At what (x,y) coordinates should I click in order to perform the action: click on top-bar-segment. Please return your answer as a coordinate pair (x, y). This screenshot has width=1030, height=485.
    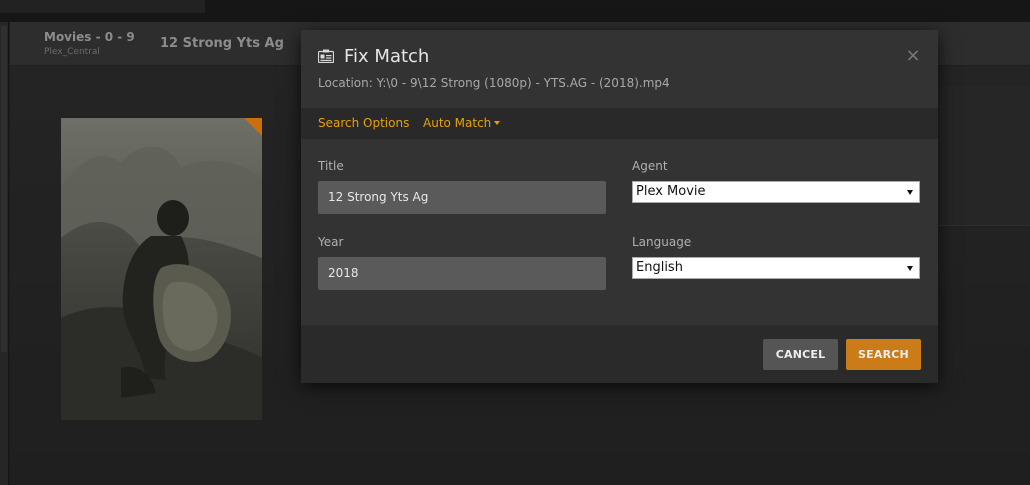
    Looking at the image, I should click on (102, 6).